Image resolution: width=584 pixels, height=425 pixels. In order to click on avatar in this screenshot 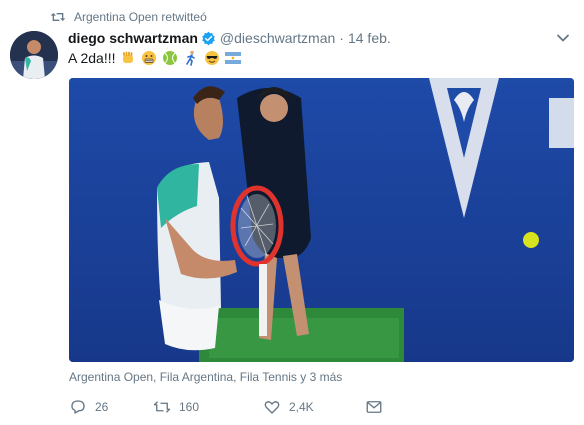, I will do `click(34, 55)`.